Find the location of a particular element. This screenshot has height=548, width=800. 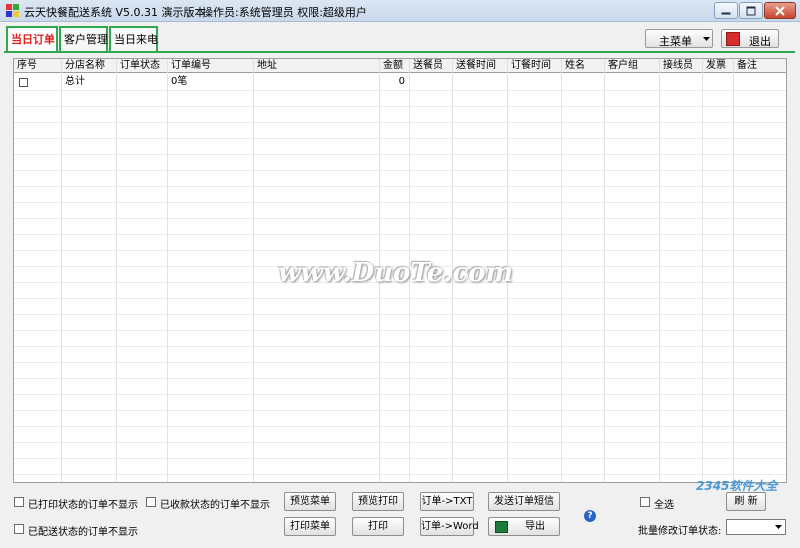

preview-print-button: 预览打印 is located at coordinates (378, 501).